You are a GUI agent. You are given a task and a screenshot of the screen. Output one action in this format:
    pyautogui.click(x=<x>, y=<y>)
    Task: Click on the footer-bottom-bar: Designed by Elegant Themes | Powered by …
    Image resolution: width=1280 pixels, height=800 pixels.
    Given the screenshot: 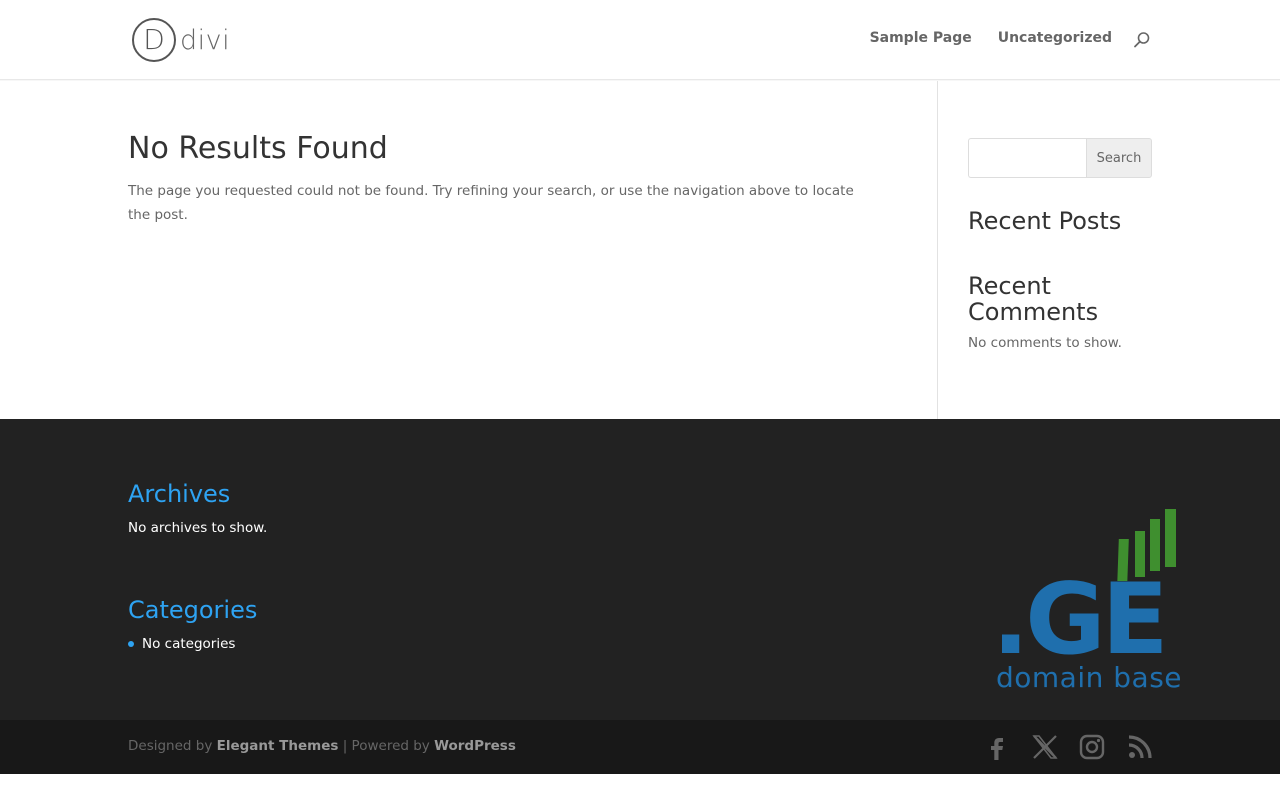 What is the action you would take?
    pyautogui.click(x=640, y=747)
    